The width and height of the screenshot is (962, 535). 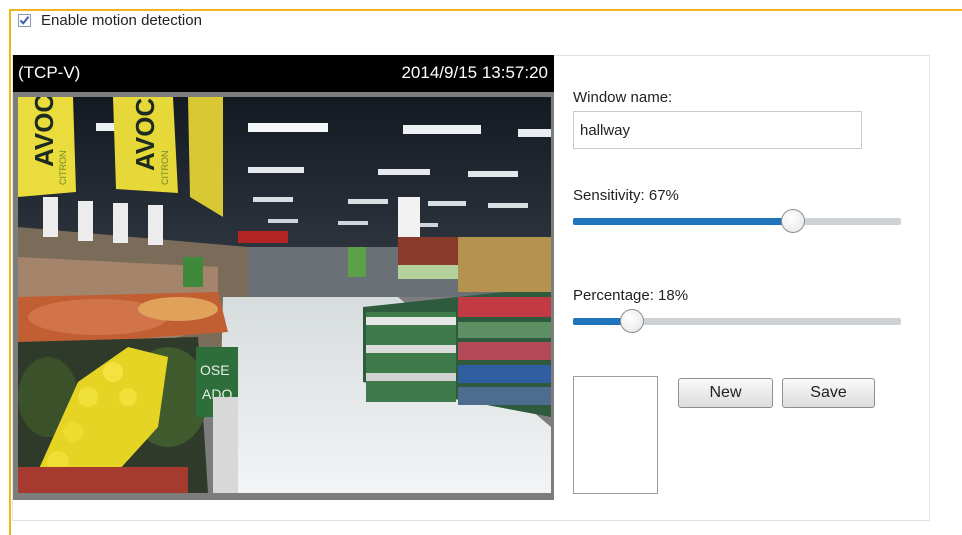 I want to click on banner-text-1: AVOC, so click(x=44, y=132).